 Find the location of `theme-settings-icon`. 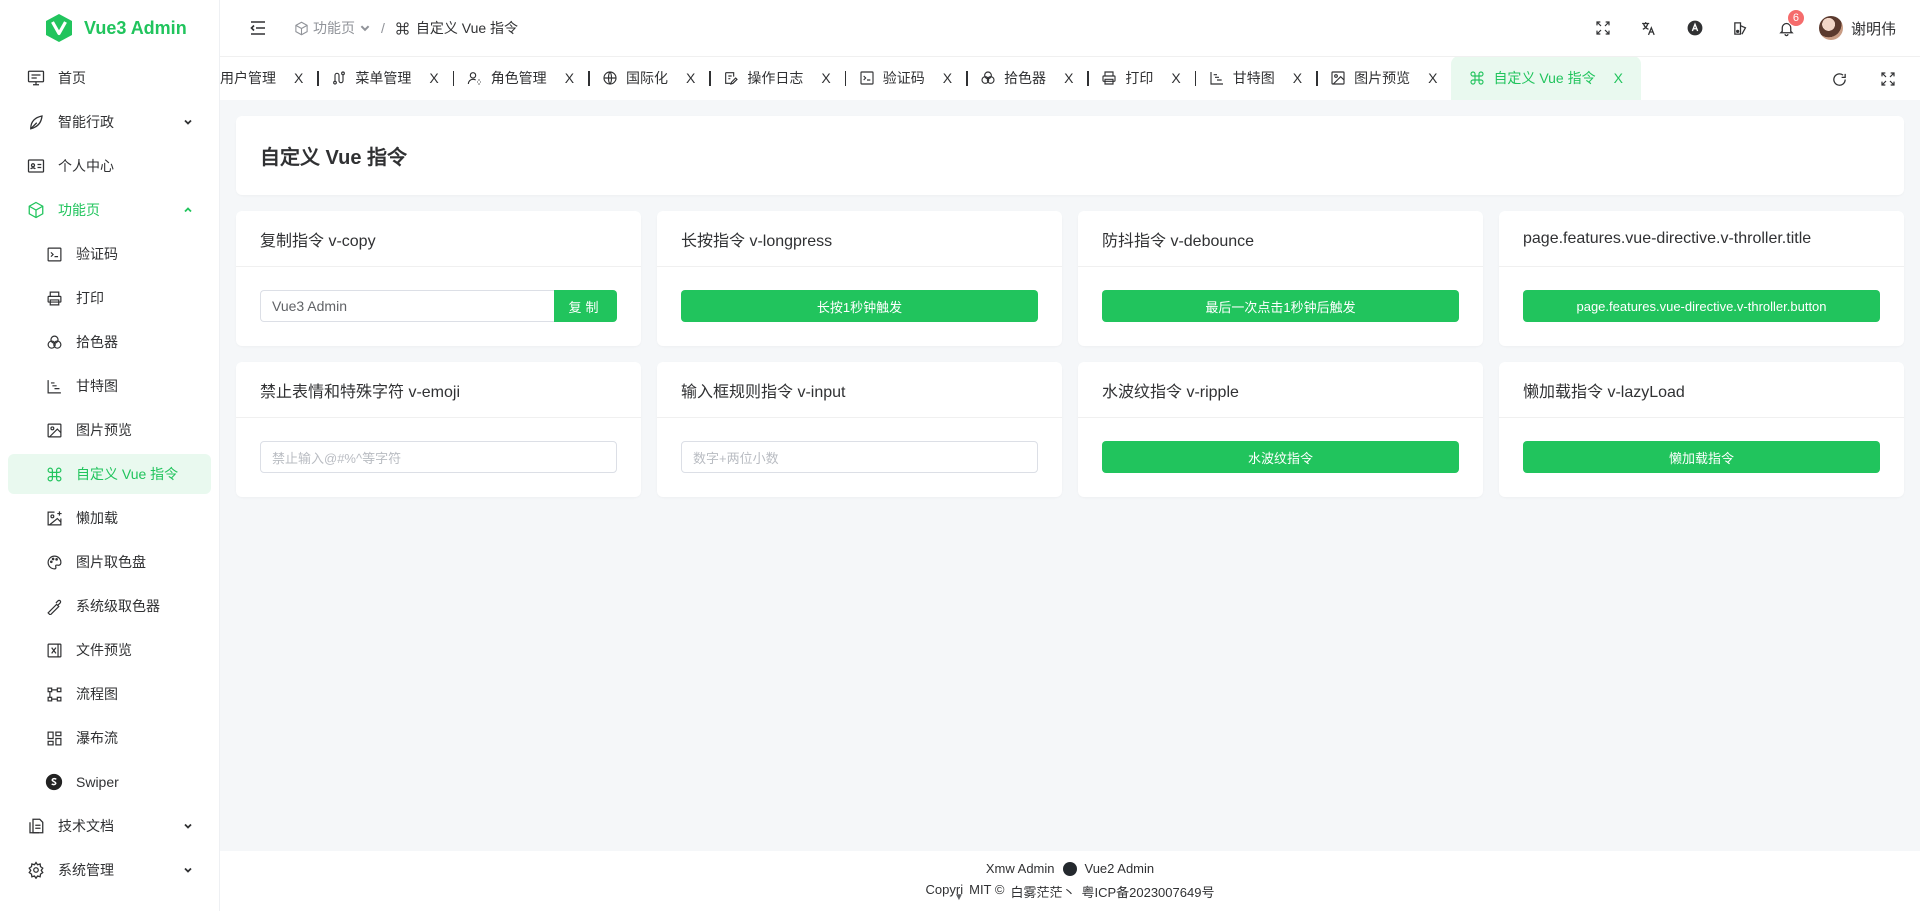

theme-settings-icon is located at coordinates (1741, 28).